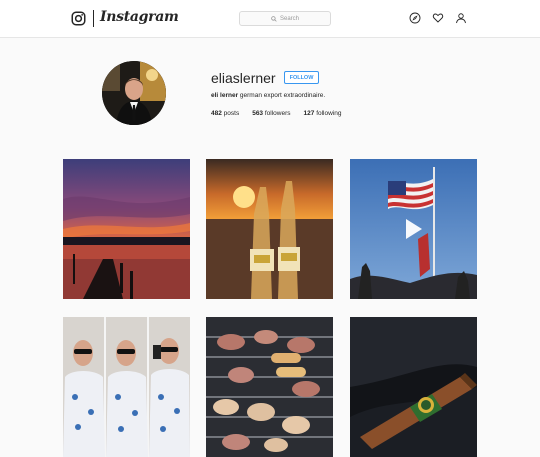  What do you see at coordinates (134, 93) in the screenshot?
I see `profile-avatar` at bounding box center [134, 93].